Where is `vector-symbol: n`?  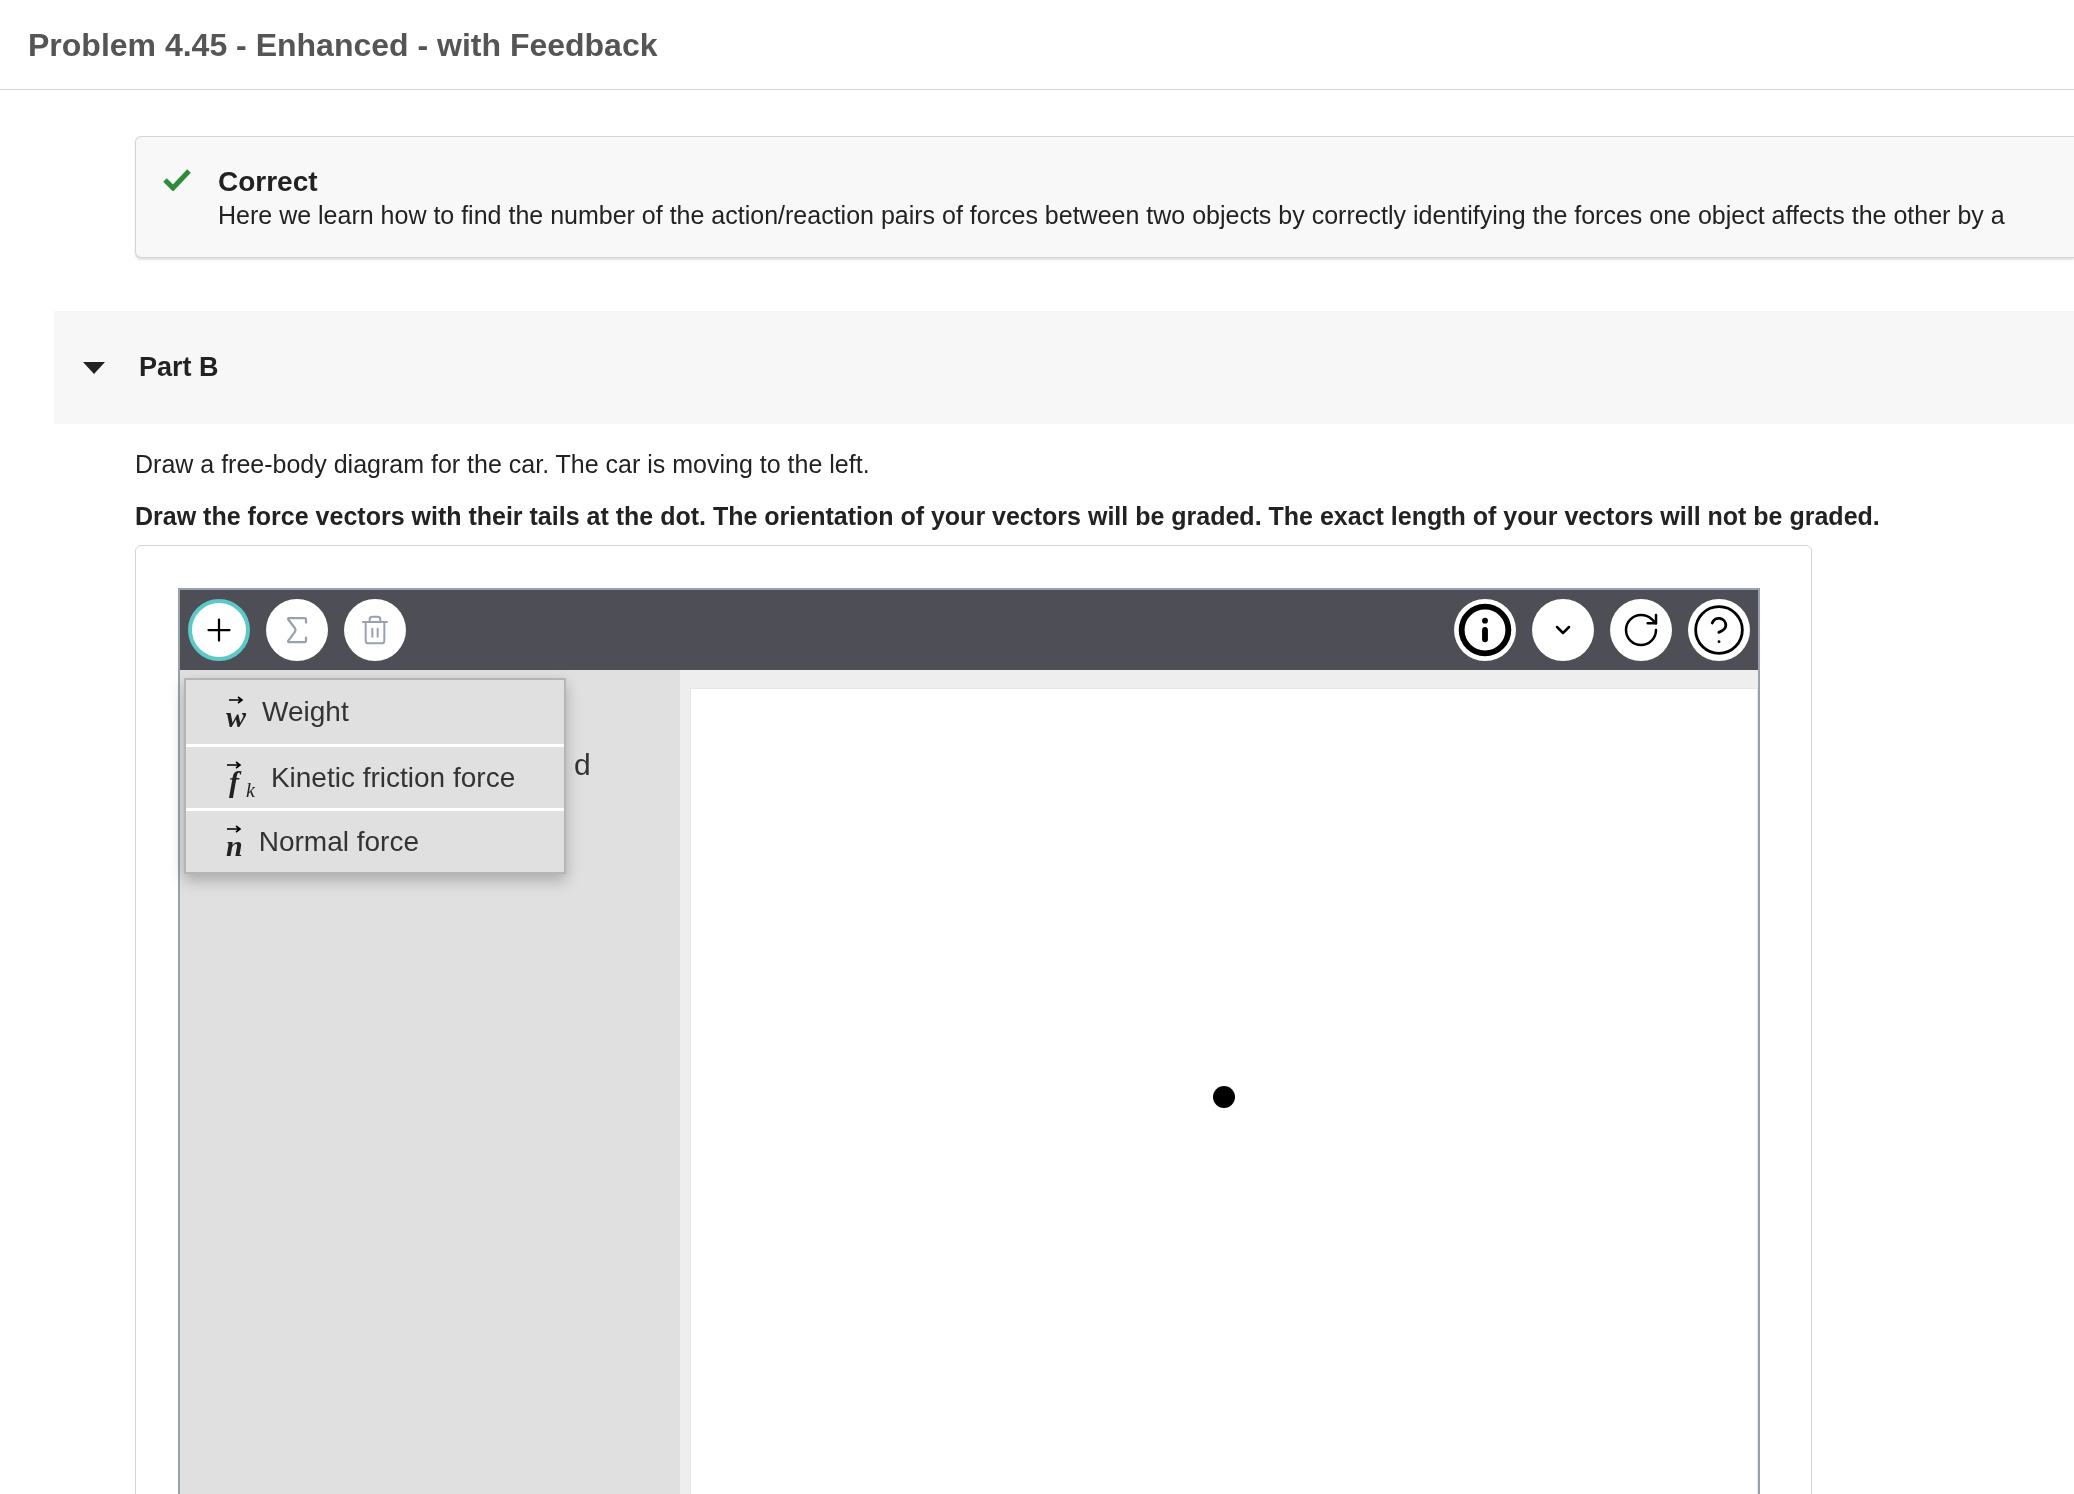
vector-symbol: n is located at coordinates (234, 846).